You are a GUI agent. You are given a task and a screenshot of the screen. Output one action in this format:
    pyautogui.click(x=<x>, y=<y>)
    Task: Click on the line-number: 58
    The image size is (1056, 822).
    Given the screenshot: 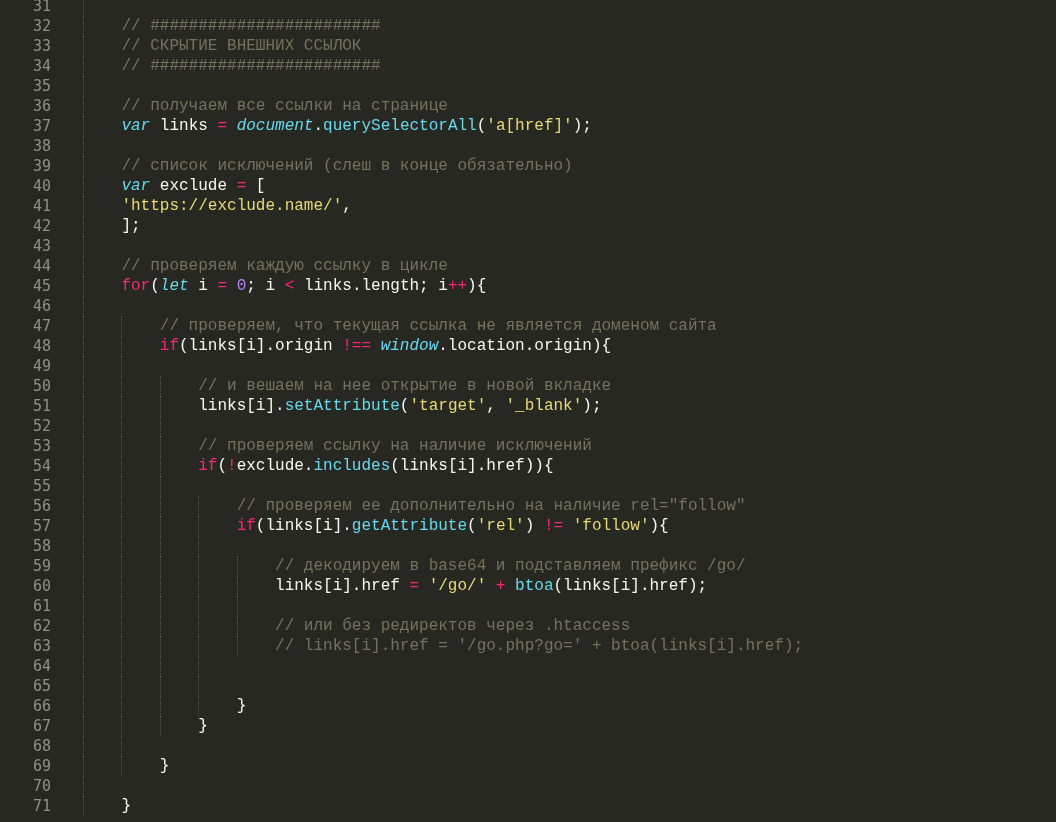 What is the action you would take?
    pyautogui.click(x=41, y=546)
    